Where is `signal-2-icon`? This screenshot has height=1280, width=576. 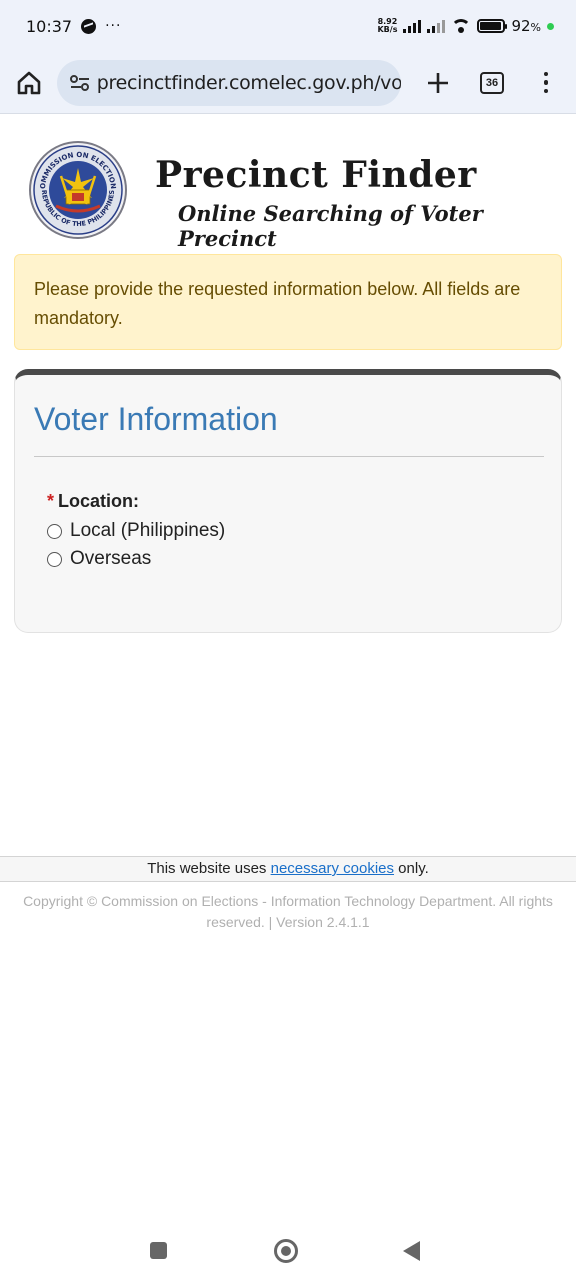 signal-2-icon is located at coordinates (436, 26).